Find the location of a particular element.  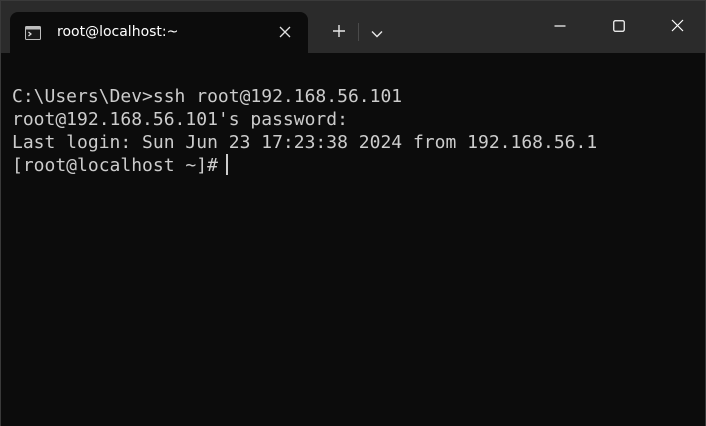

title-bar: root@localhost:~ is located at coordinates (353, 27).